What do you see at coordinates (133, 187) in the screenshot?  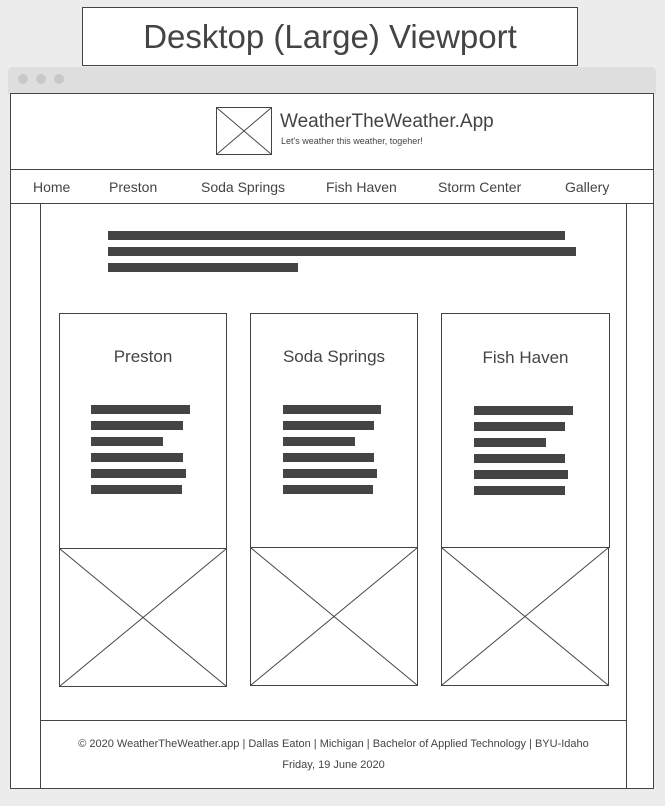 I see `nav-item-preston: Preston` at bounding box center [133, 187].